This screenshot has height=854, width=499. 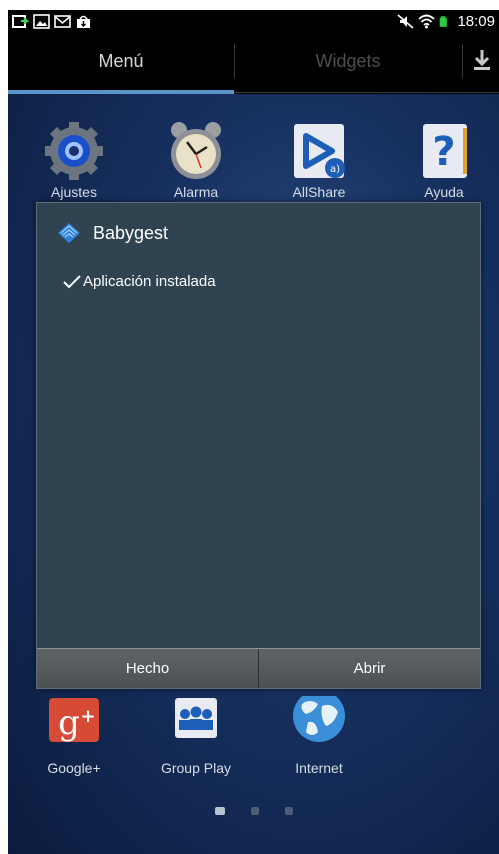 I want to click on app-internet: Internet, so click(x=319, y=736).